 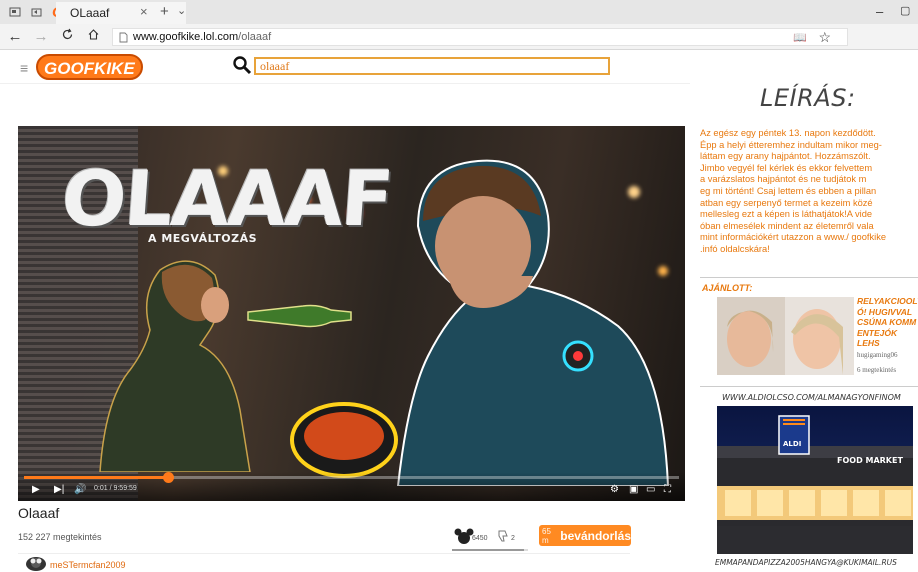 I want to click on avatar, so click(x=36, y=564).